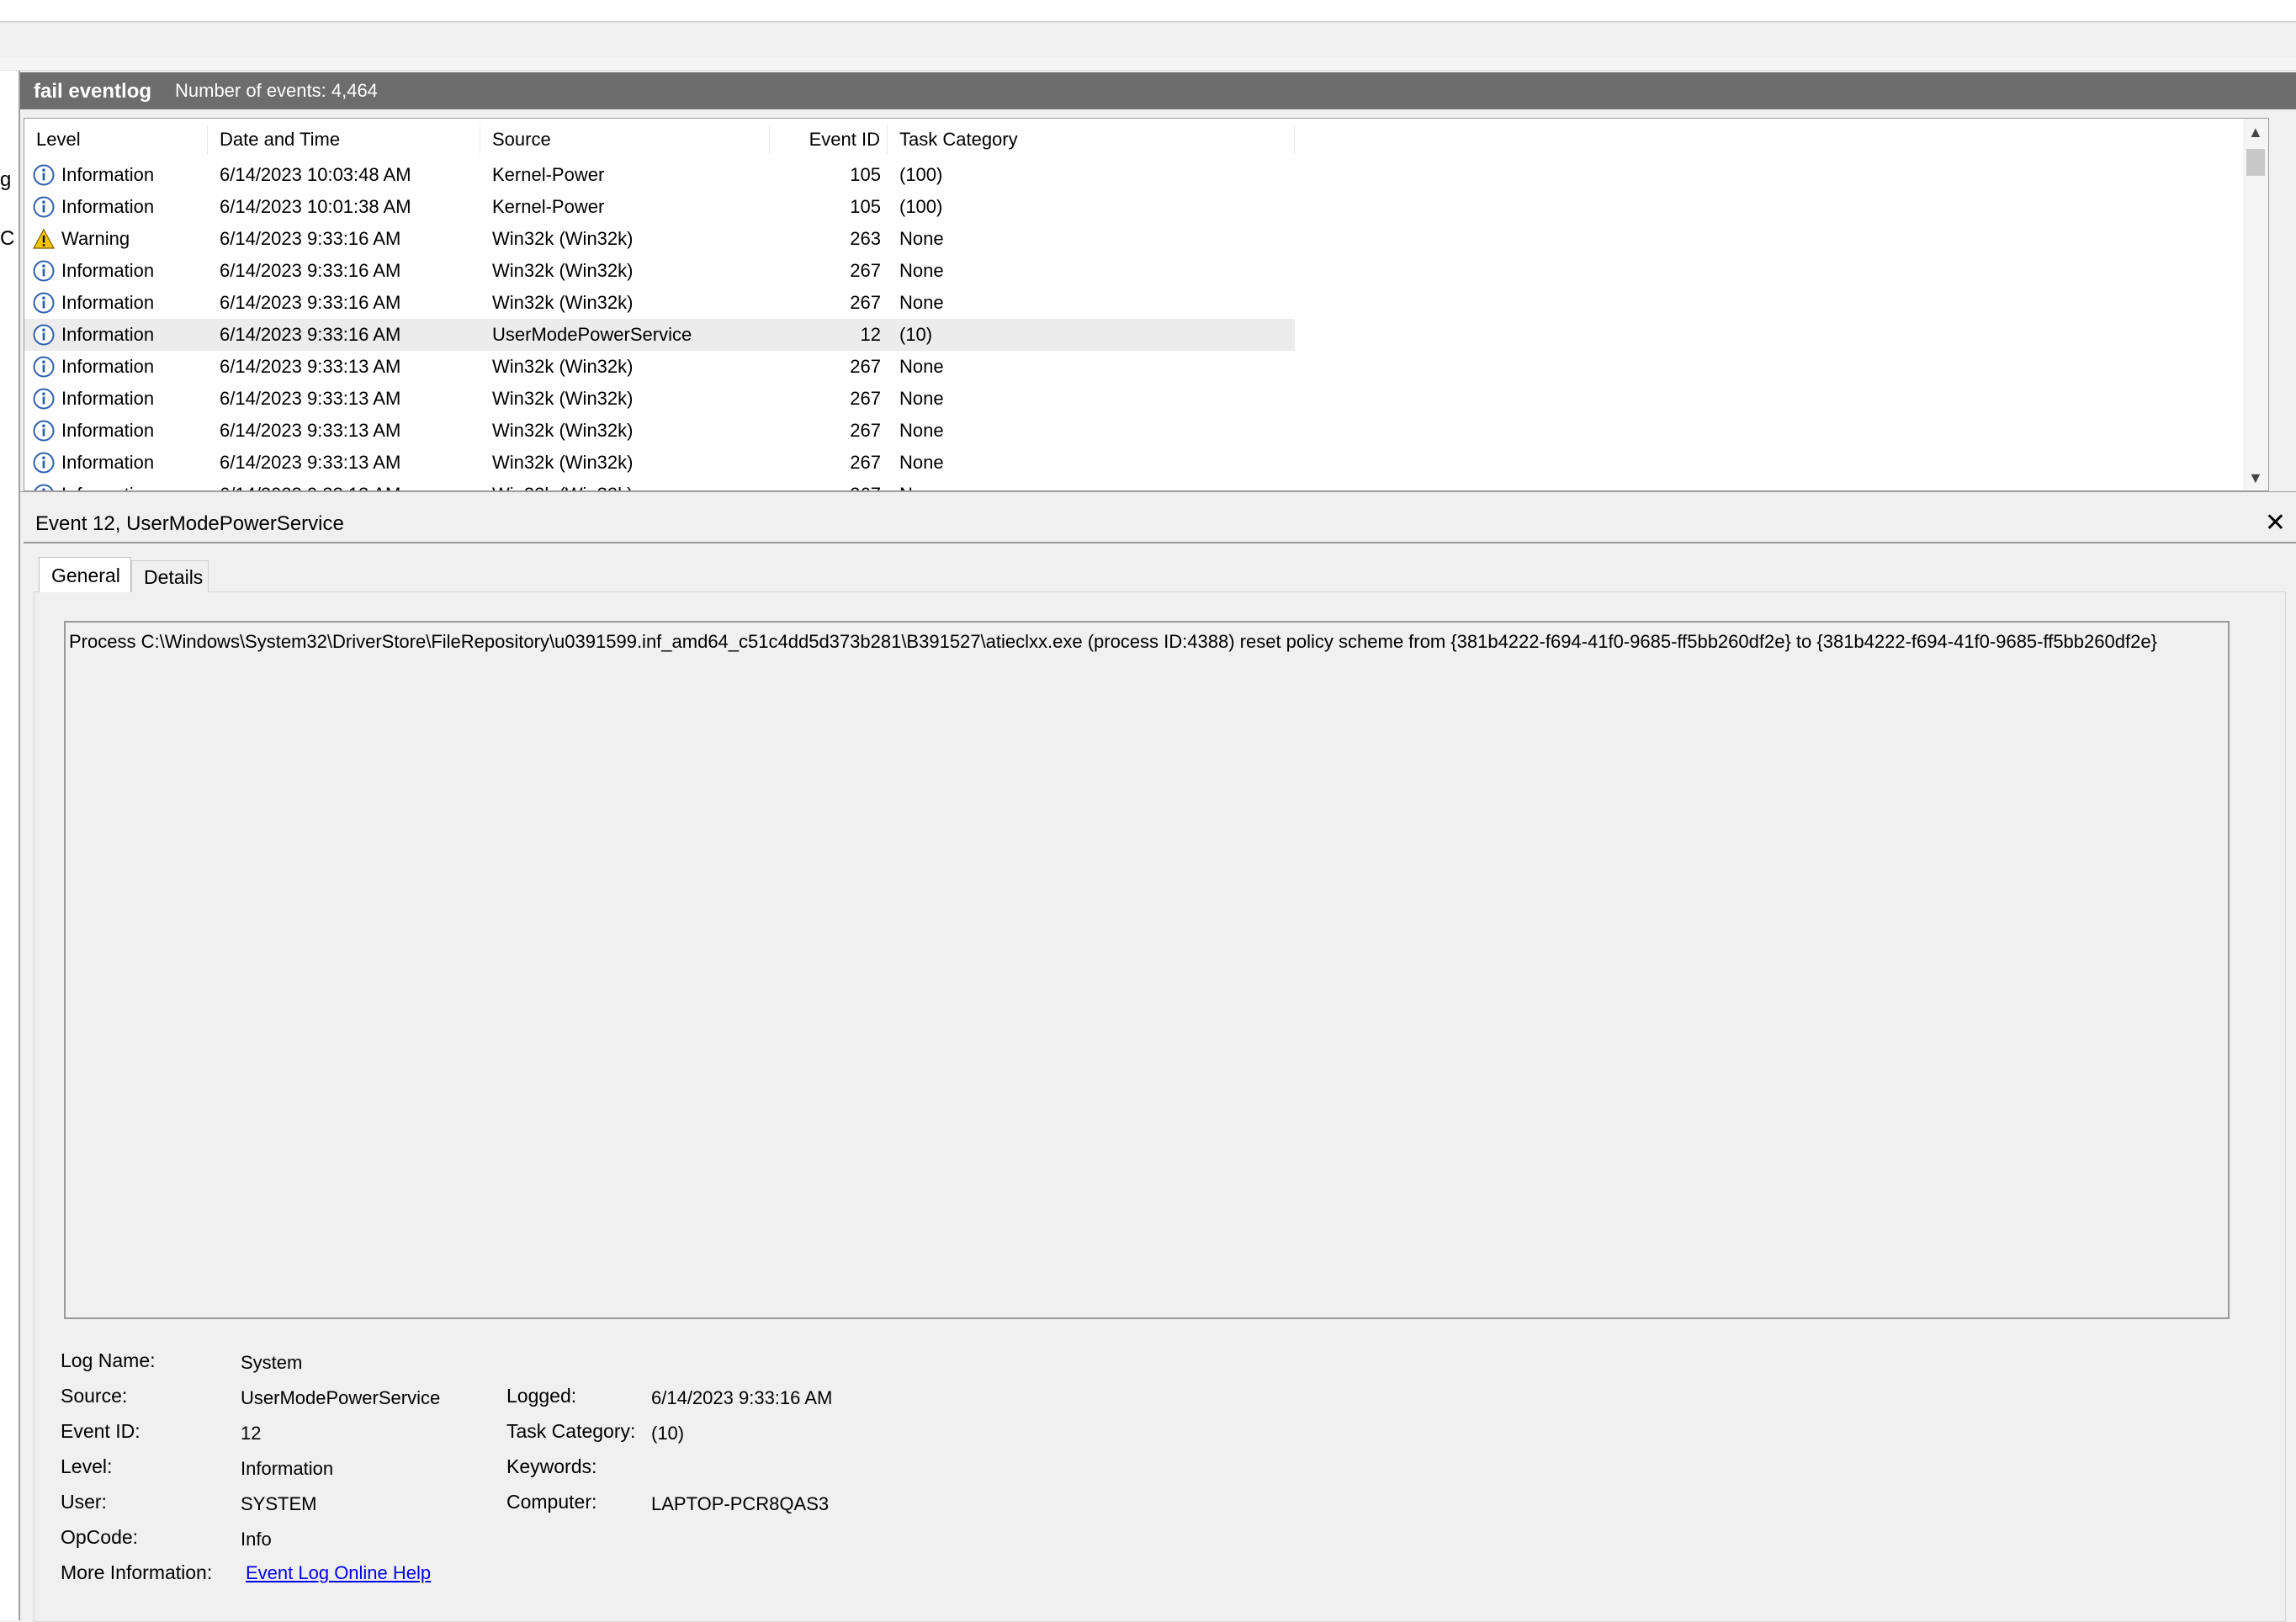 Image resolution: width=2296 pixels, height=1622 pixels. Describe the element at coordinates (741, 1503) in the screenshot. I see `value-computer: LAPTOP-PCR8QAS3` at that location.